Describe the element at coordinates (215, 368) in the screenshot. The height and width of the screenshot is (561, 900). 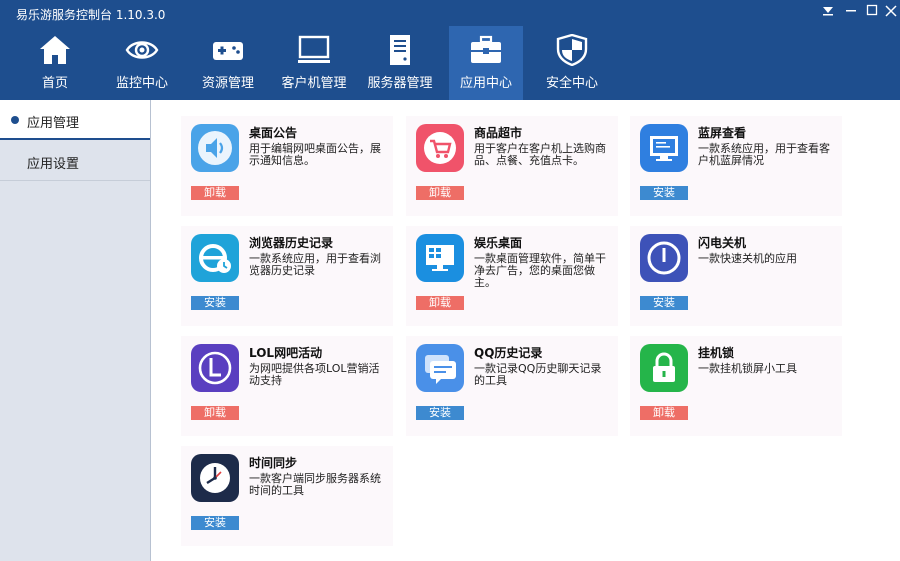
I see `lol-icon` at that location.